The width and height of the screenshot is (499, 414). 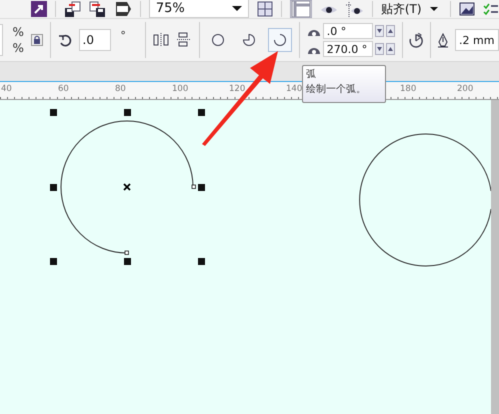 I want to click on ruler-icon, so click(x=301, y=9).